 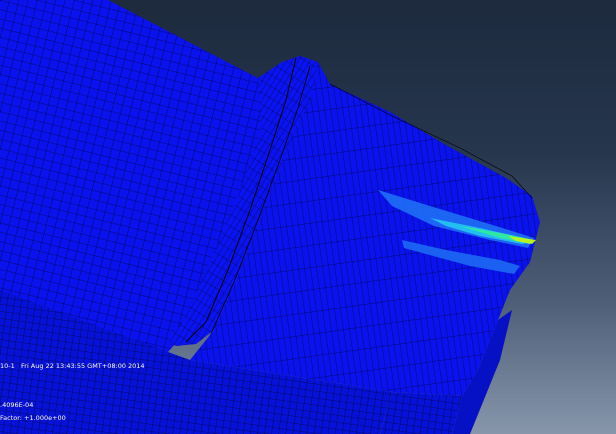 I want to click on step-label: 10-1, so click(x=7, y=366).